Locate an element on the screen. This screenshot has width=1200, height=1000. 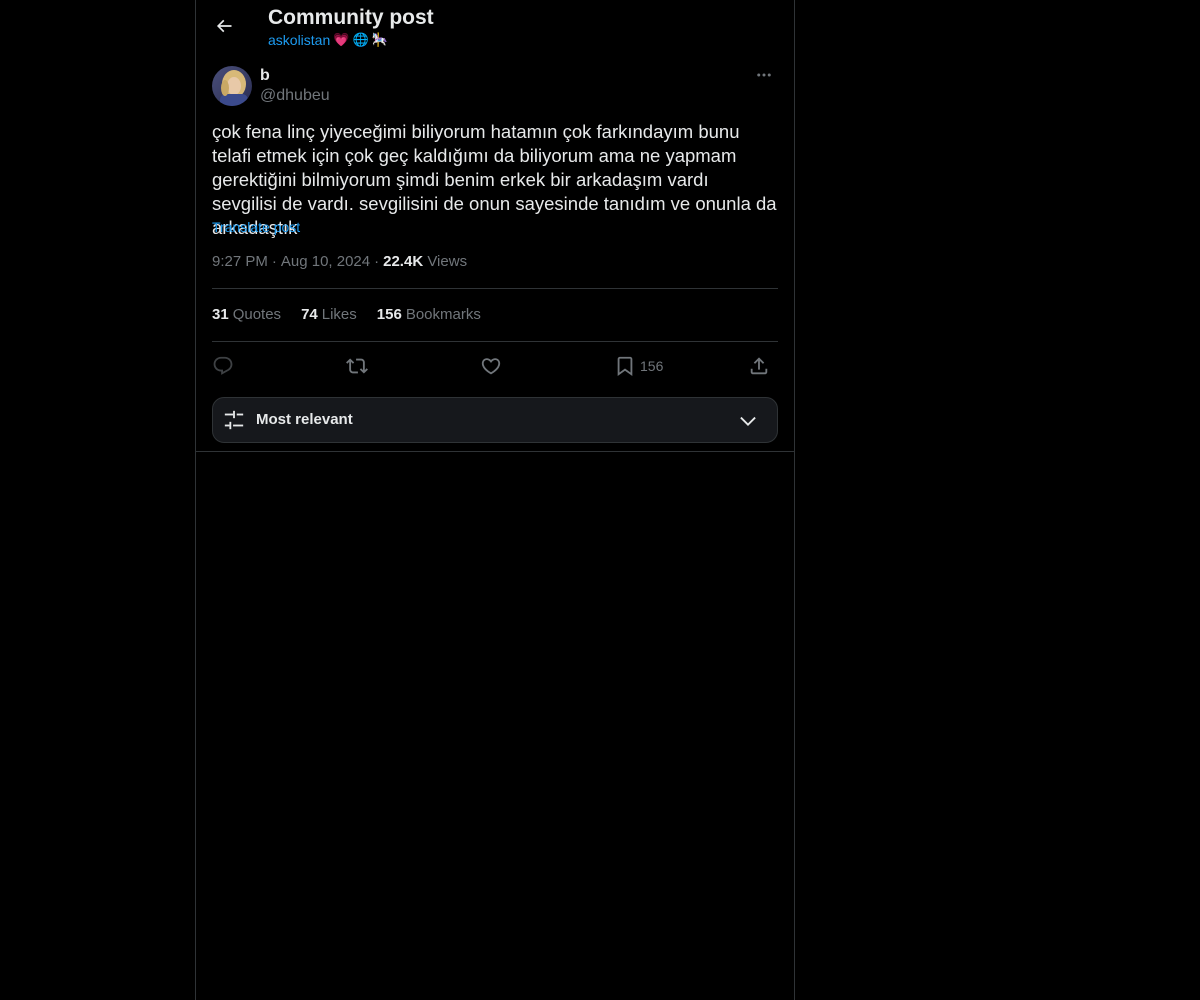
avatar is located at coordinates (232, 86).